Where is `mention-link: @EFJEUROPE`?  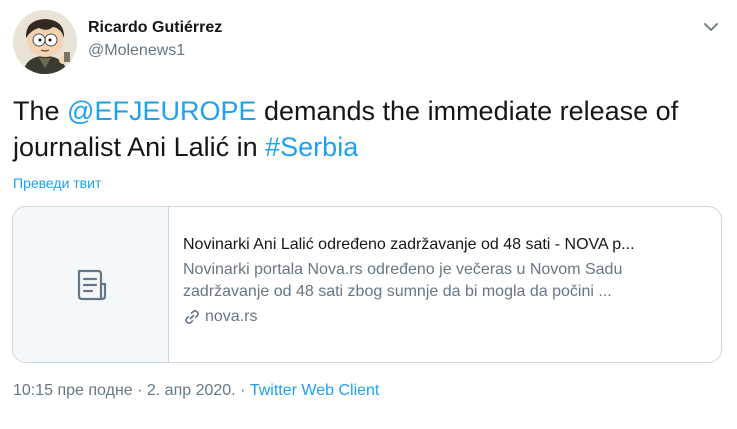
mention-link: @EFJEUROPE is located at coordinates (161, 111).